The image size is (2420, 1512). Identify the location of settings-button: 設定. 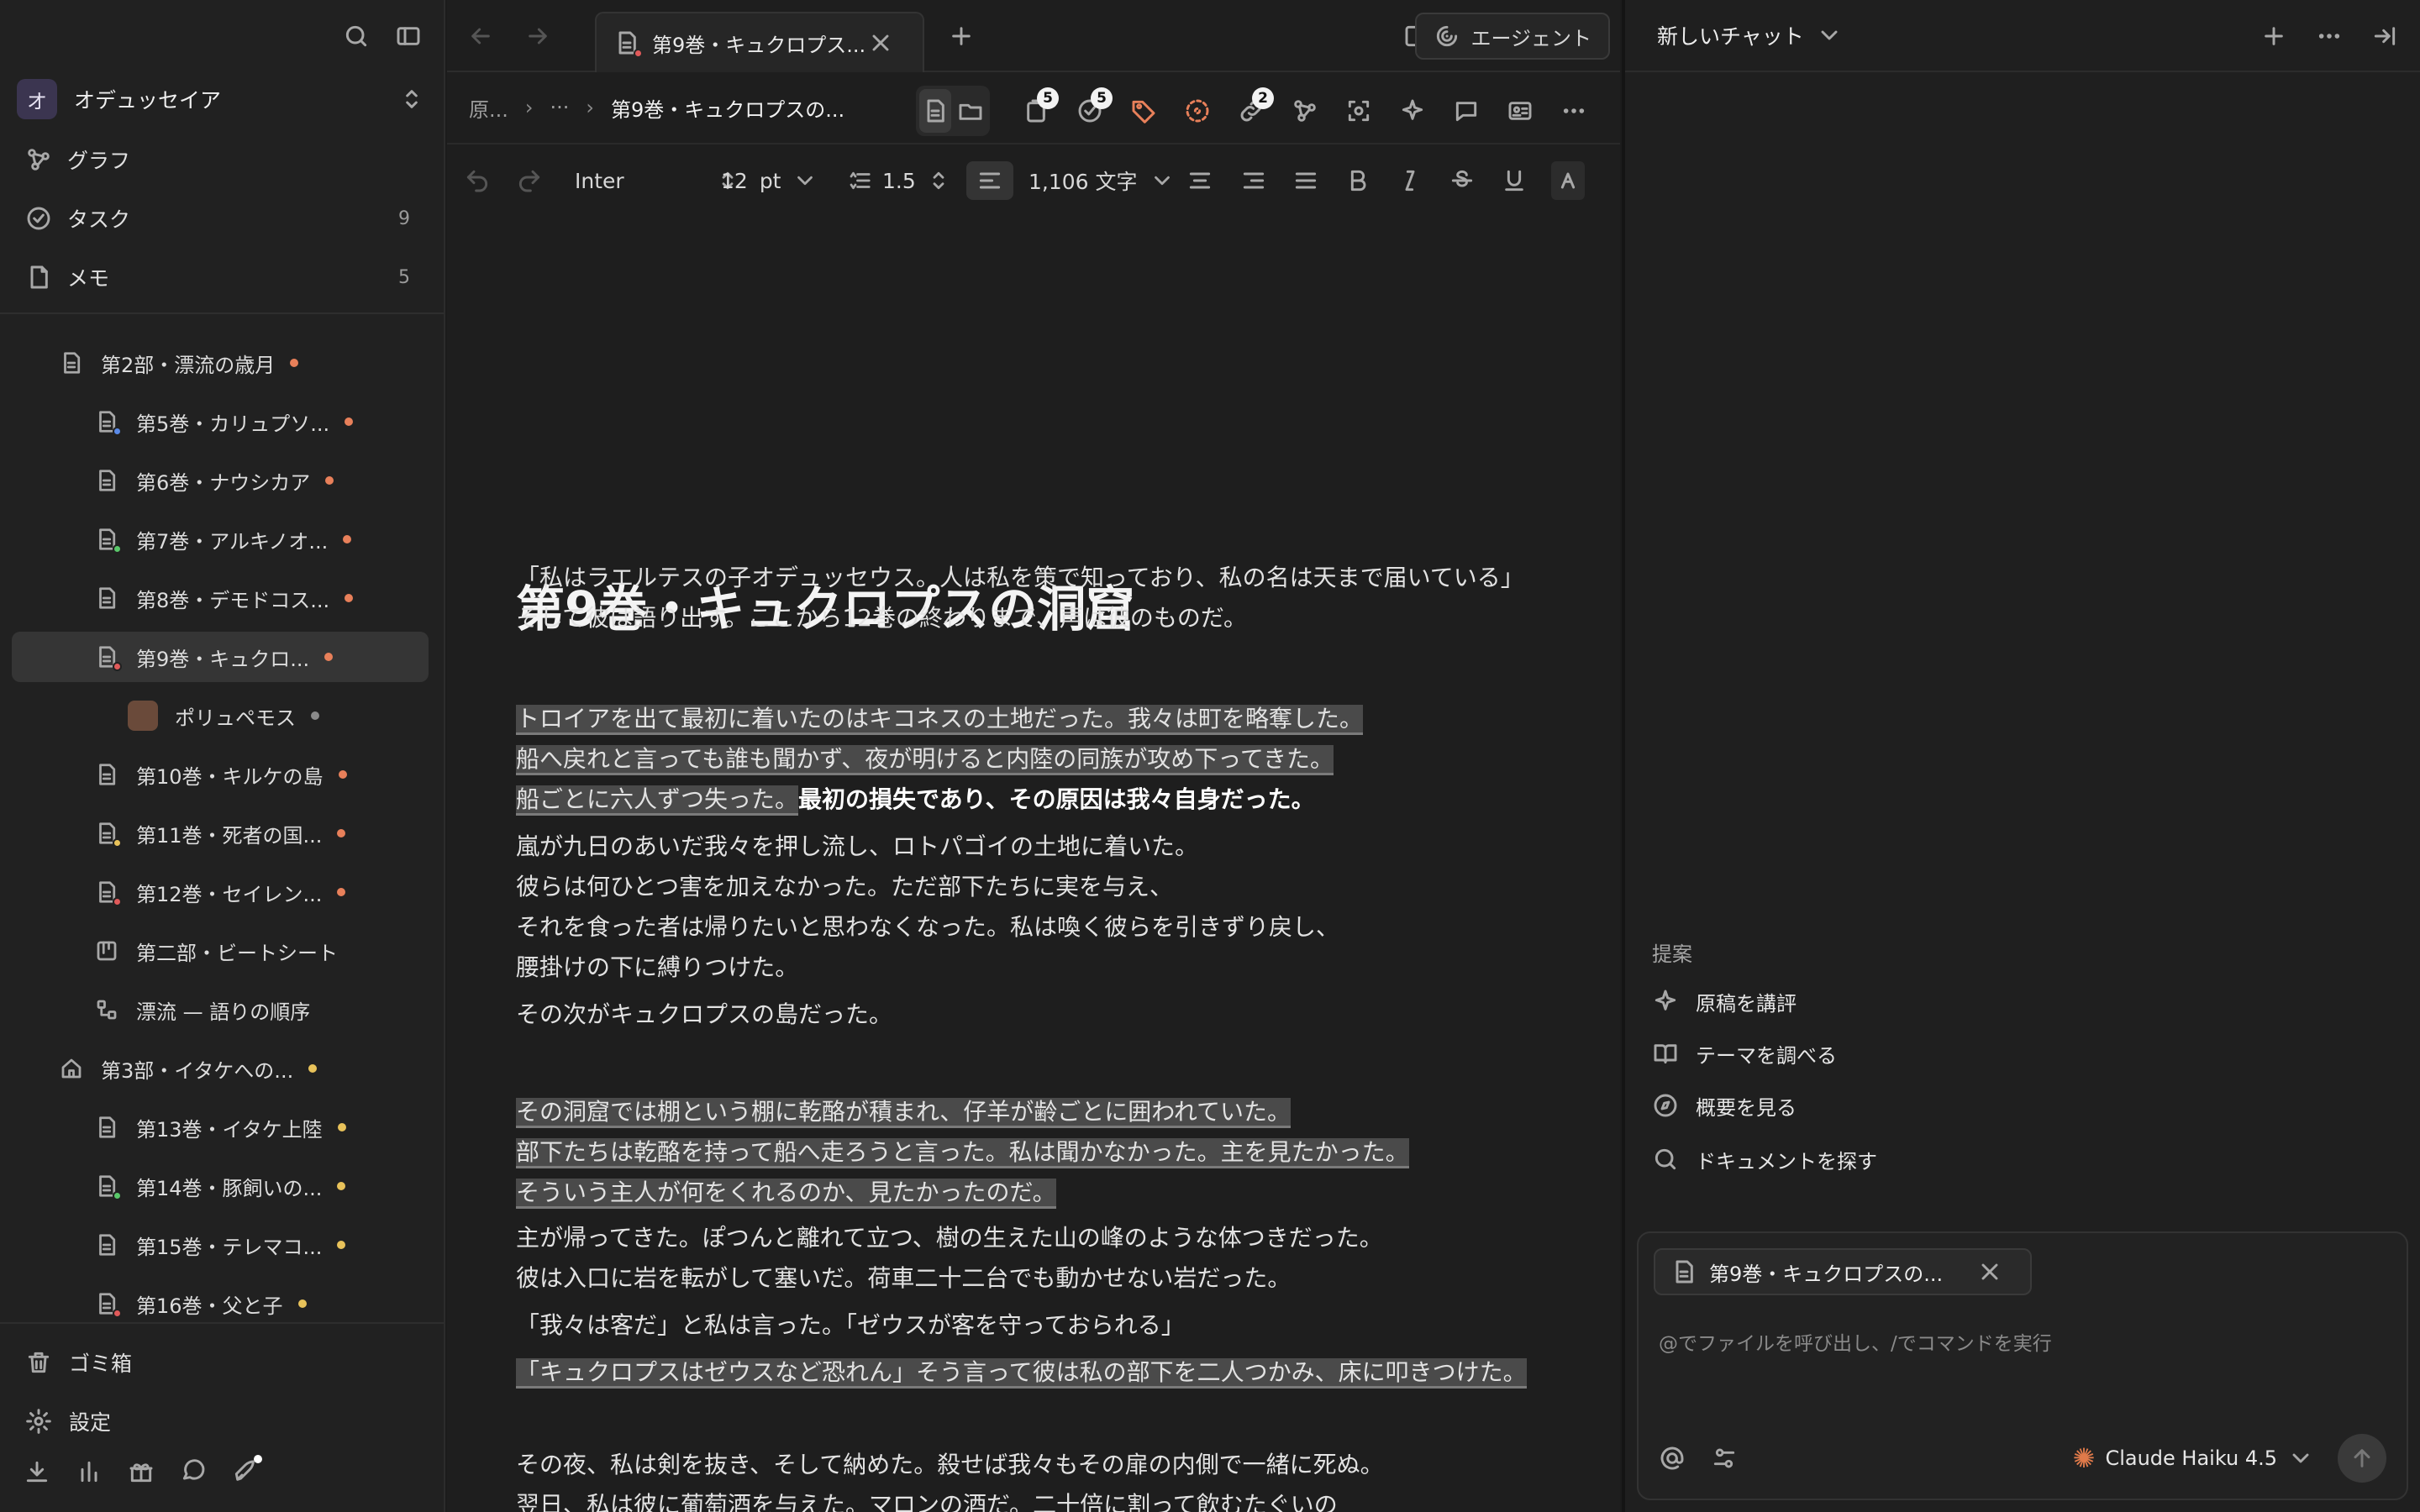
(68, 1421).